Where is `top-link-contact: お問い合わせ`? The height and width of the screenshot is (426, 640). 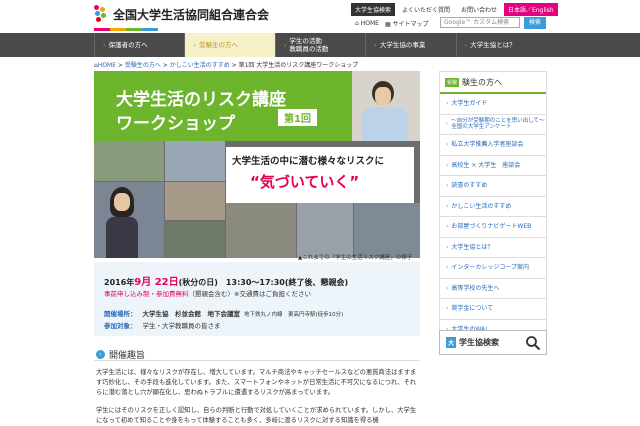
top-link-contact: お問い合わせ is located at coordinates (479, 9).